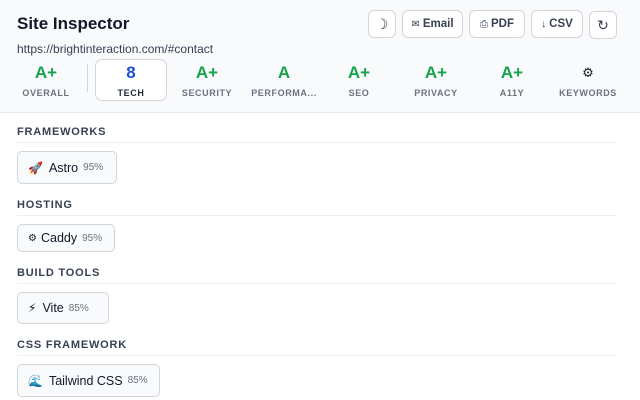 The image size is (640, 400). What do you see at coordinates (63, 167) in the screenshot?
I see `tech-name: Astro` at bounding box center [63, 167].